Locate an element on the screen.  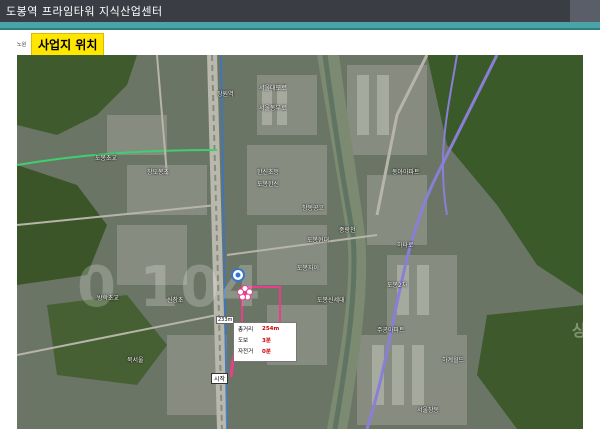
map-label: 중랑천 is located at coordinates (347, 230).